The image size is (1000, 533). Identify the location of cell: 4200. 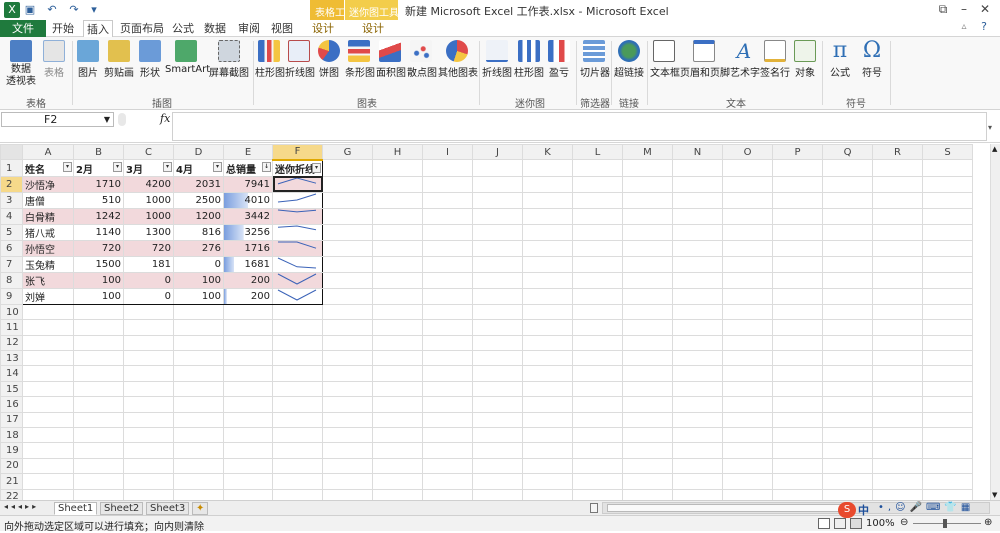
(148, 184).